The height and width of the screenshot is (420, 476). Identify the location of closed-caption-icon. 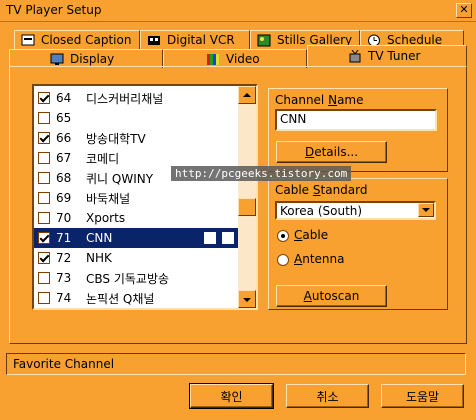
(28, 40).